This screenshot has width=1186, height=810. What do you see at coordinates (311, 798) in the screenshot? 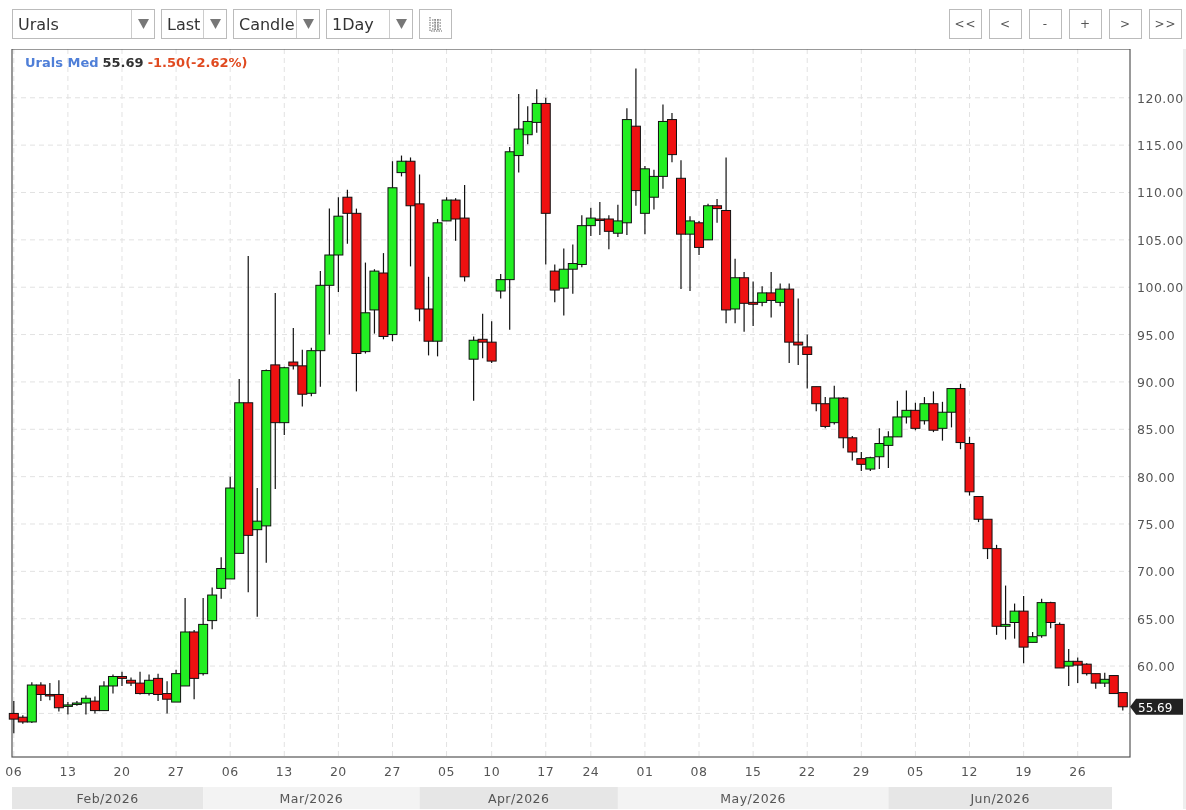
I see `month-label: Mar/2026` at bounding box center [311, 798].